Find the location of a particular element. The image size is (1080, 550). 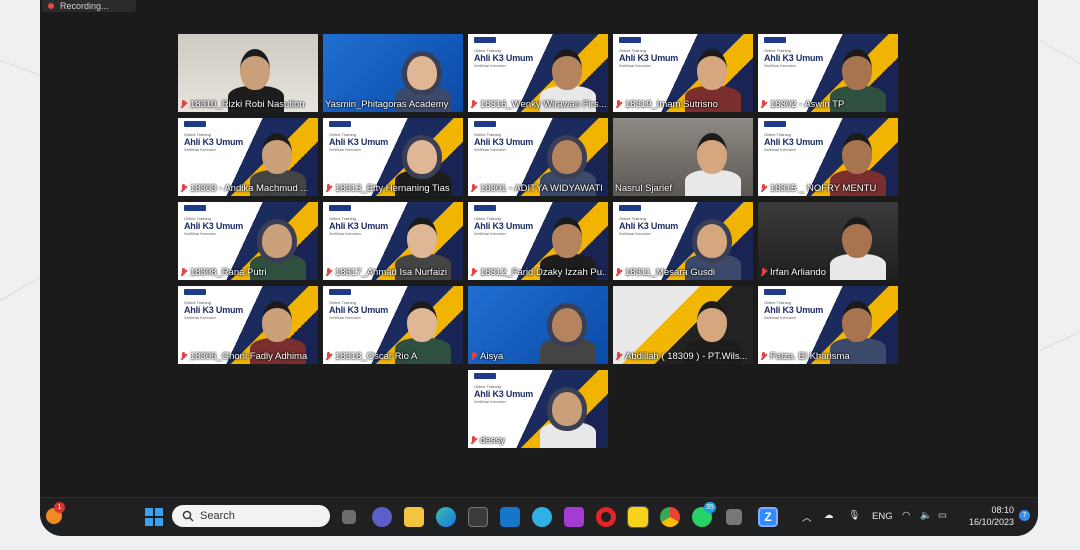

participant-name: 18310_Rizki Robi Nasution is located at coordinates (247, 104).